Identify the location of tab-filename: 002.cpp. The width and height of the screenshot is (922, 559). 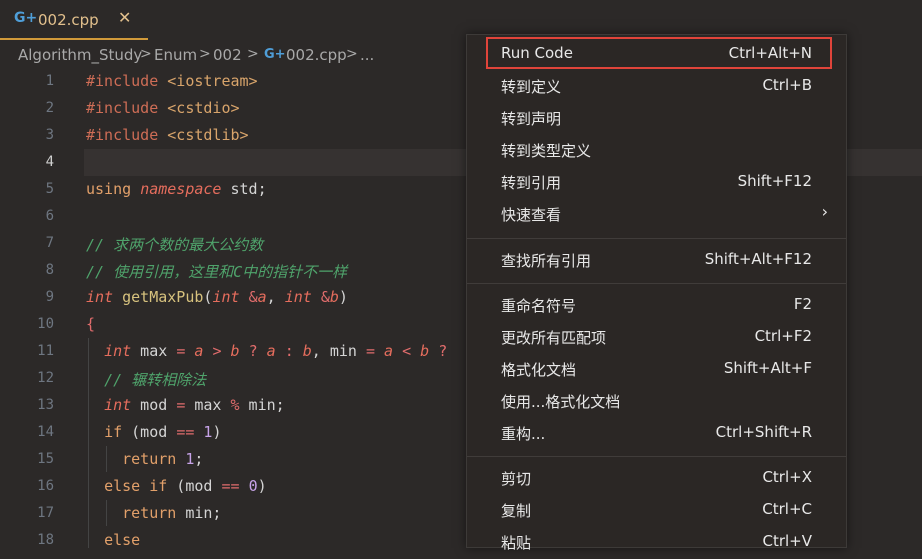
(68, 20).